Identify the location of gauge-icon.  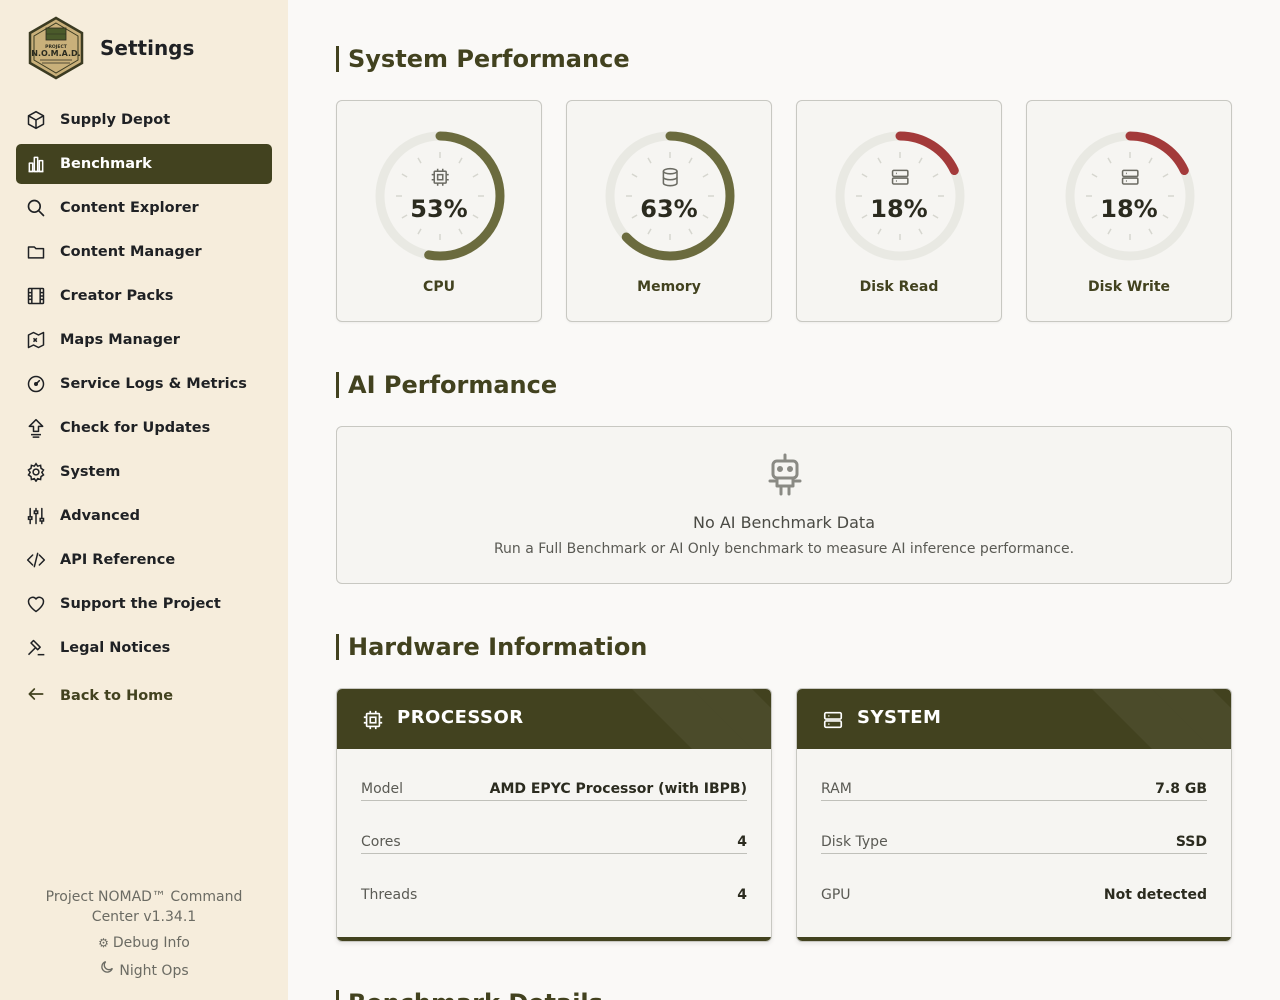
(36, 384).